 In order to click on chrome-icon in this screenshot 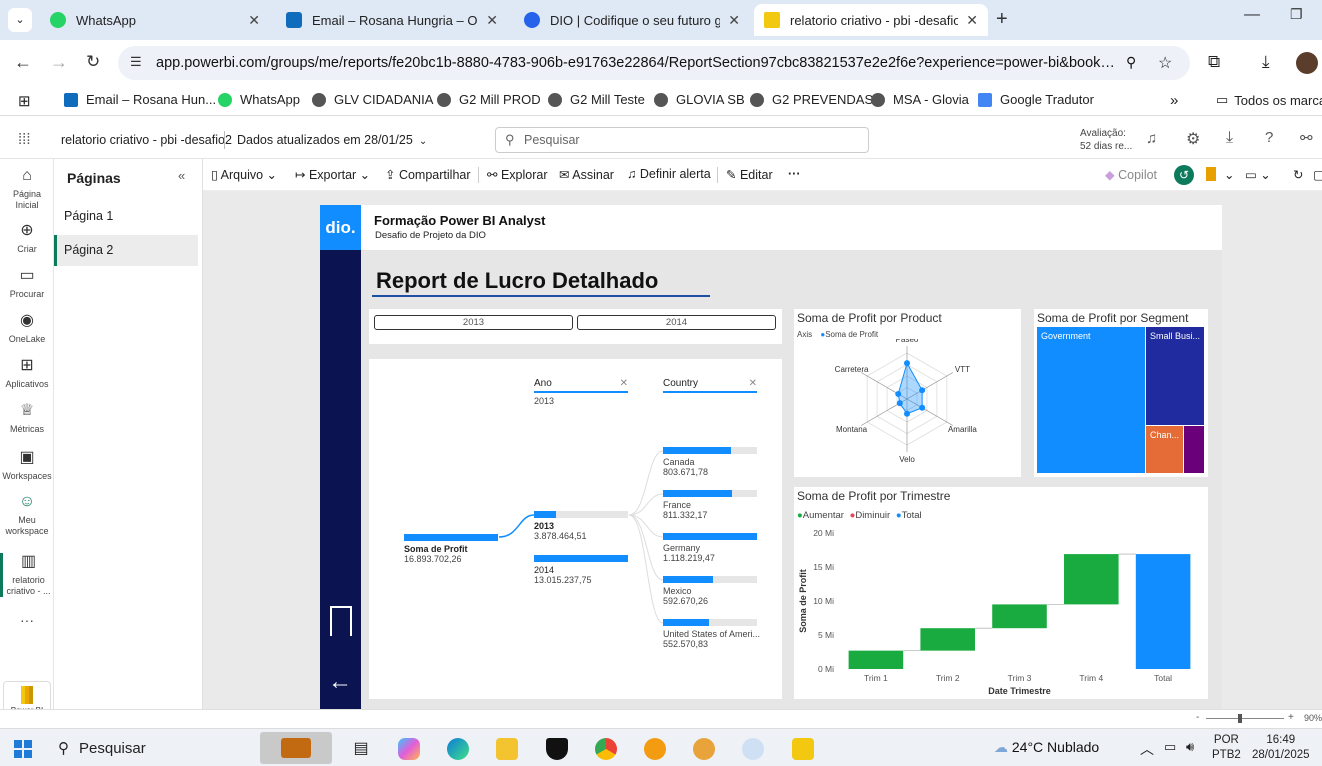, I will do `click(606, 749)`.